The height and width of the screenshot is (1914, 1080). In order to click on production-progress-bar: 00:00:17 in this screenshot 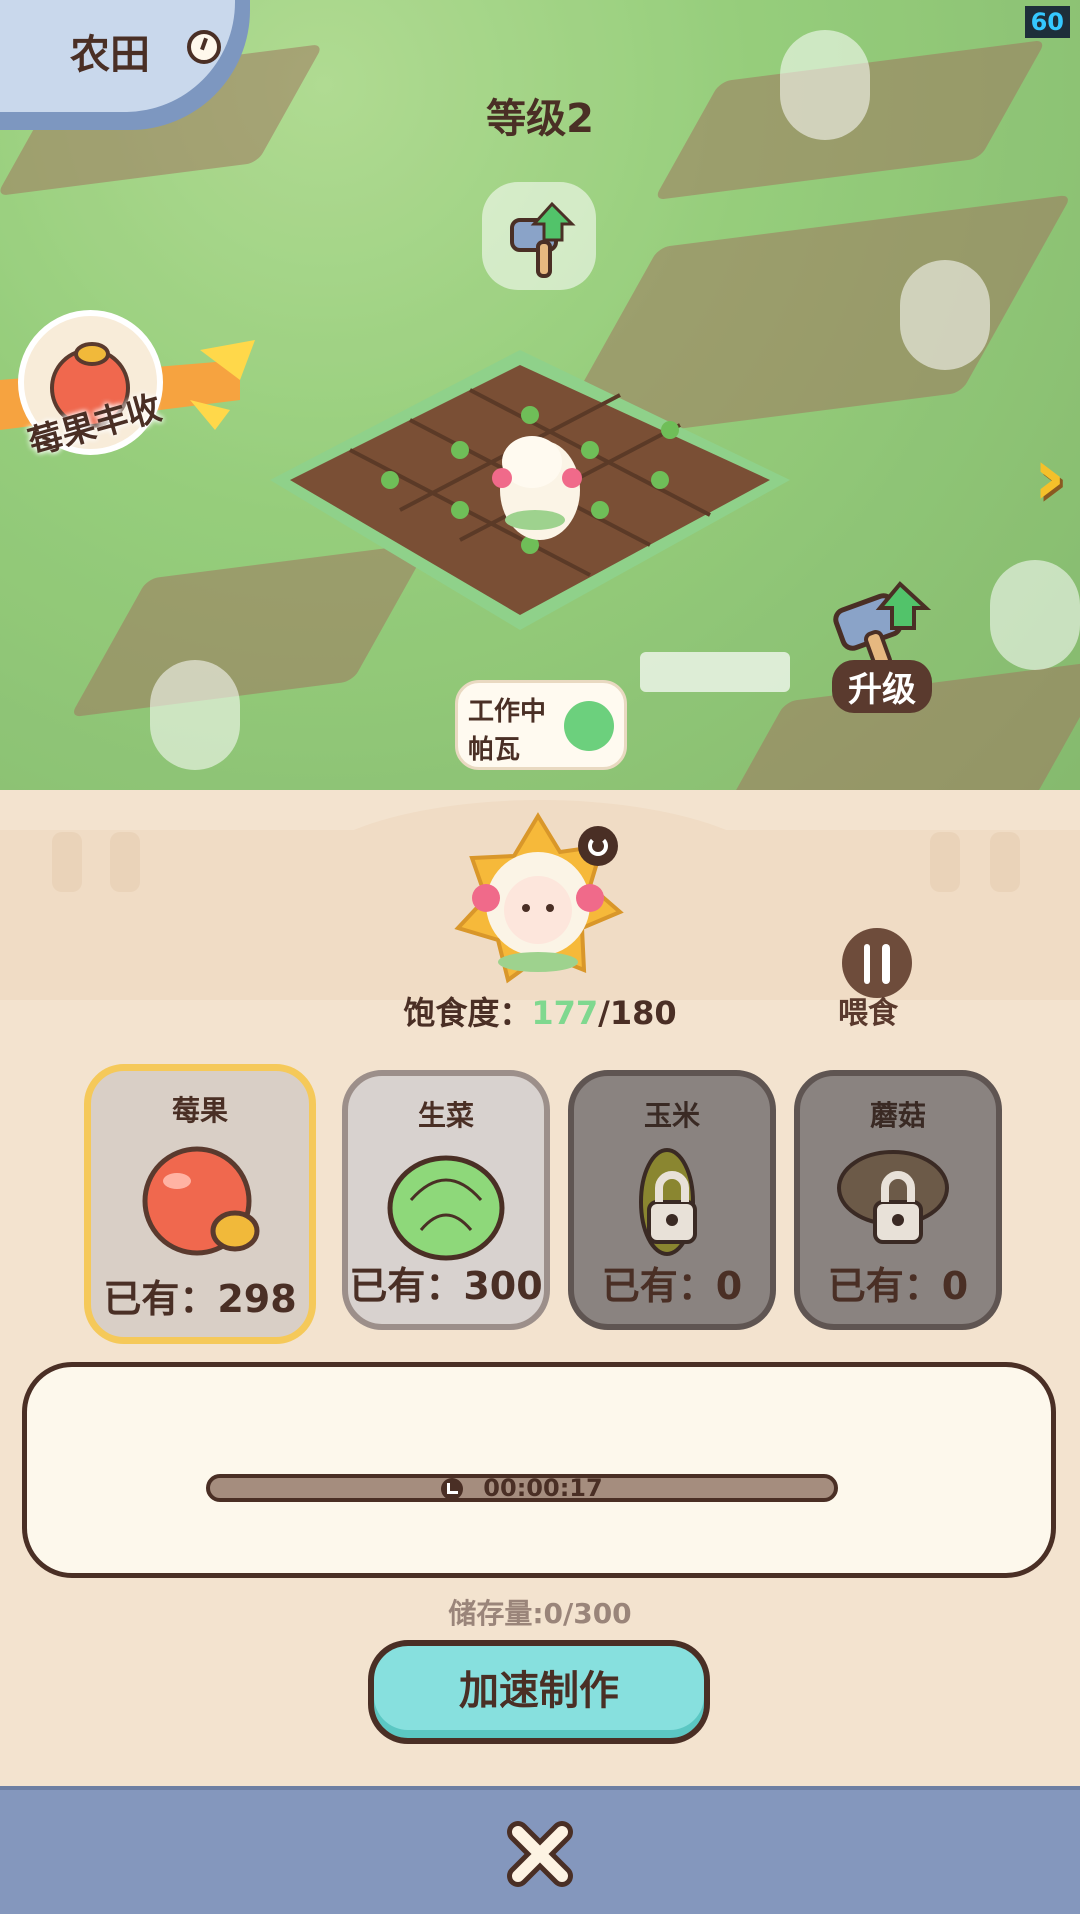, I will do `click(522, 1488)`.